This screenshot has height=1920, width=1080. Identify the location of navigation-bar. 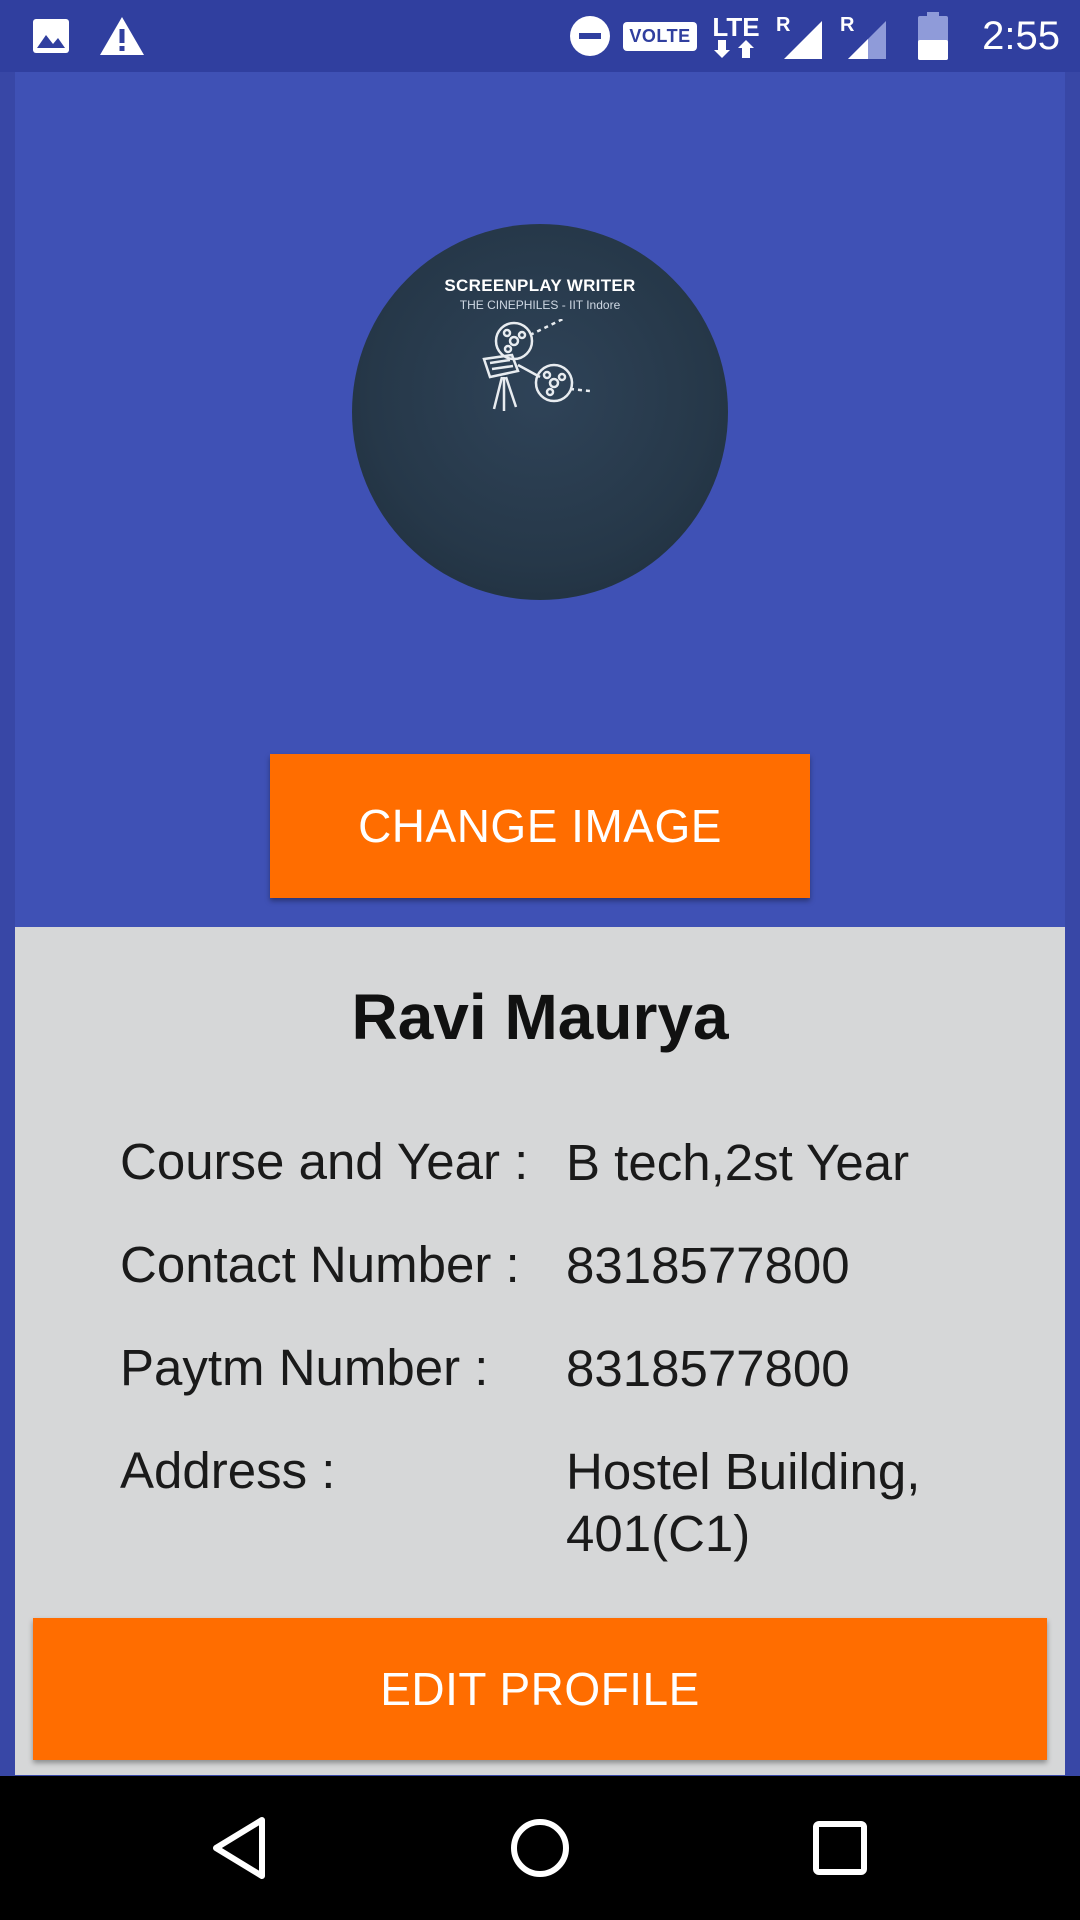
(540, 1848).